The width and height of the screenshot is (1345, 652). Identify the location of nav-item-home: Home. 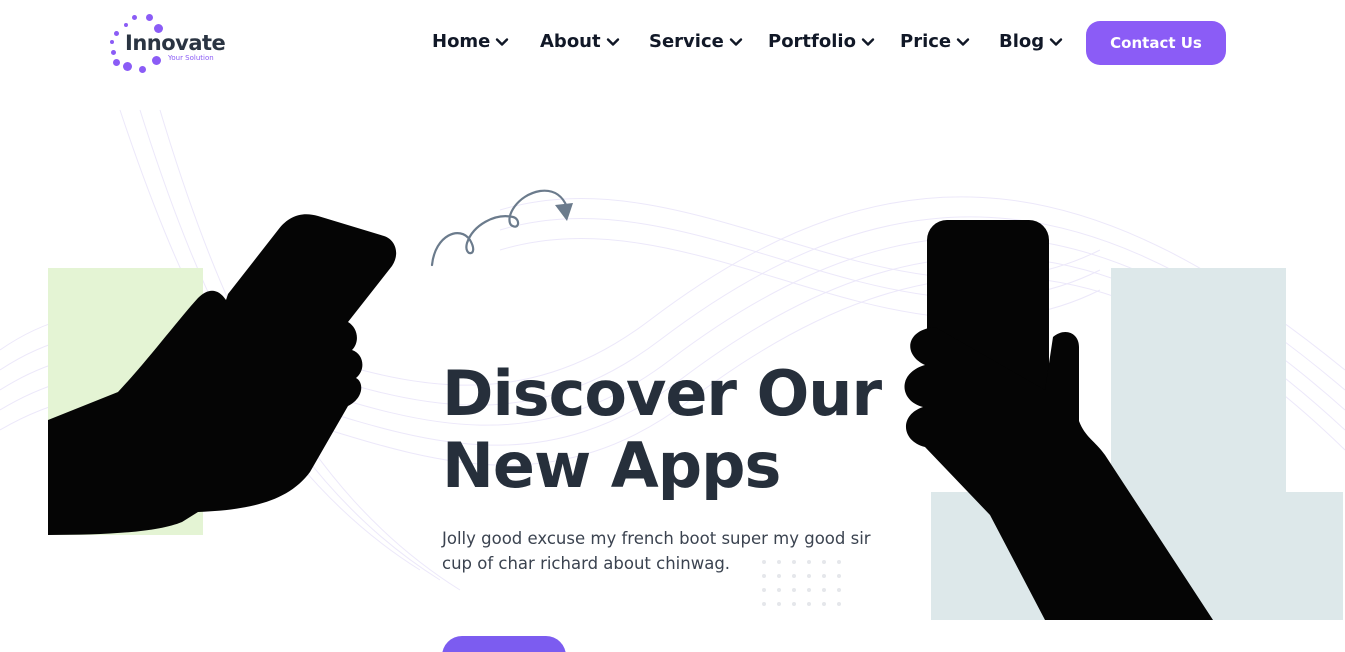
(470, 41).